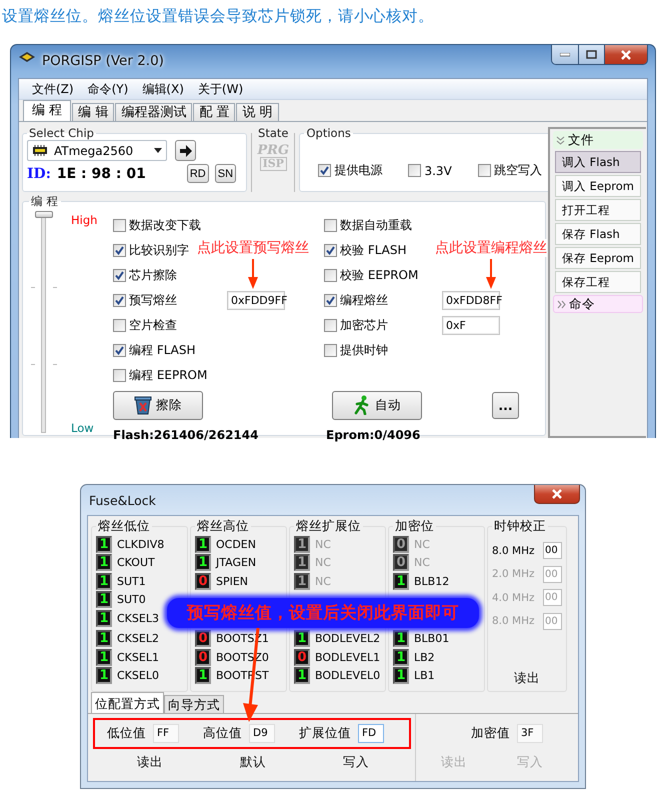 This screenshot has width=671, height=793. I want to click on panel-header: 命令, so click(598, 304).